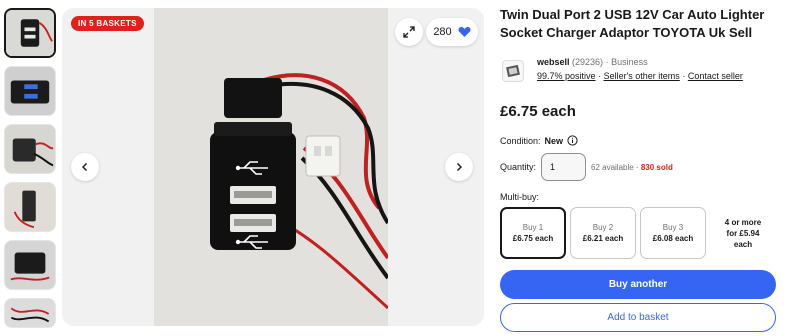 This screenshot has width=800, height=336. Describe the element at coordinates (553, 62) in the screenshot. I see `seller-name: websell` at that location.